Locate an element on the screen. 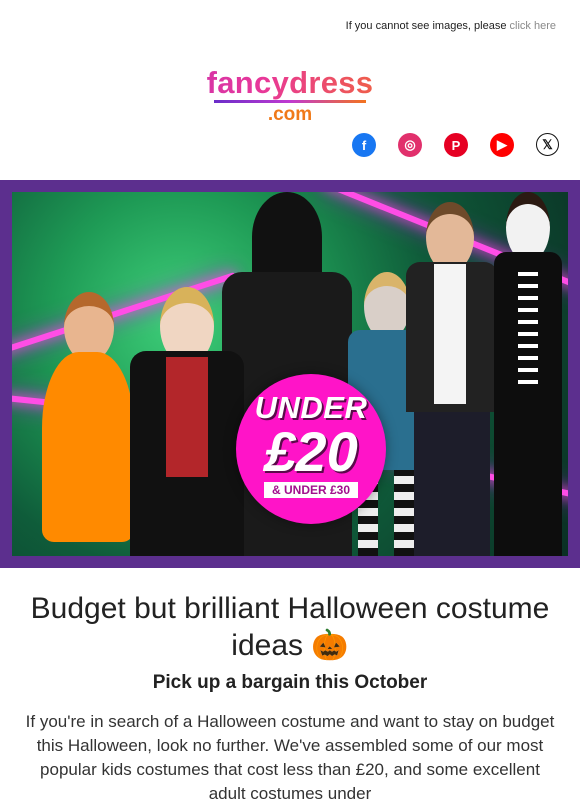  price-badge: UNDER £20 & UNDER £30 is located at coordinates (311, 449).